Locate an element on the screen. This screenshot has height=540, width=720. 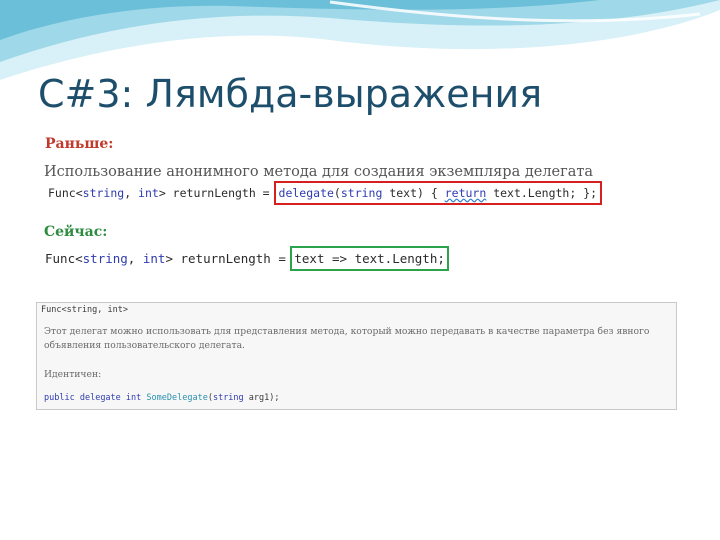
params-rest: text) { is located at coordinates (413, 193).